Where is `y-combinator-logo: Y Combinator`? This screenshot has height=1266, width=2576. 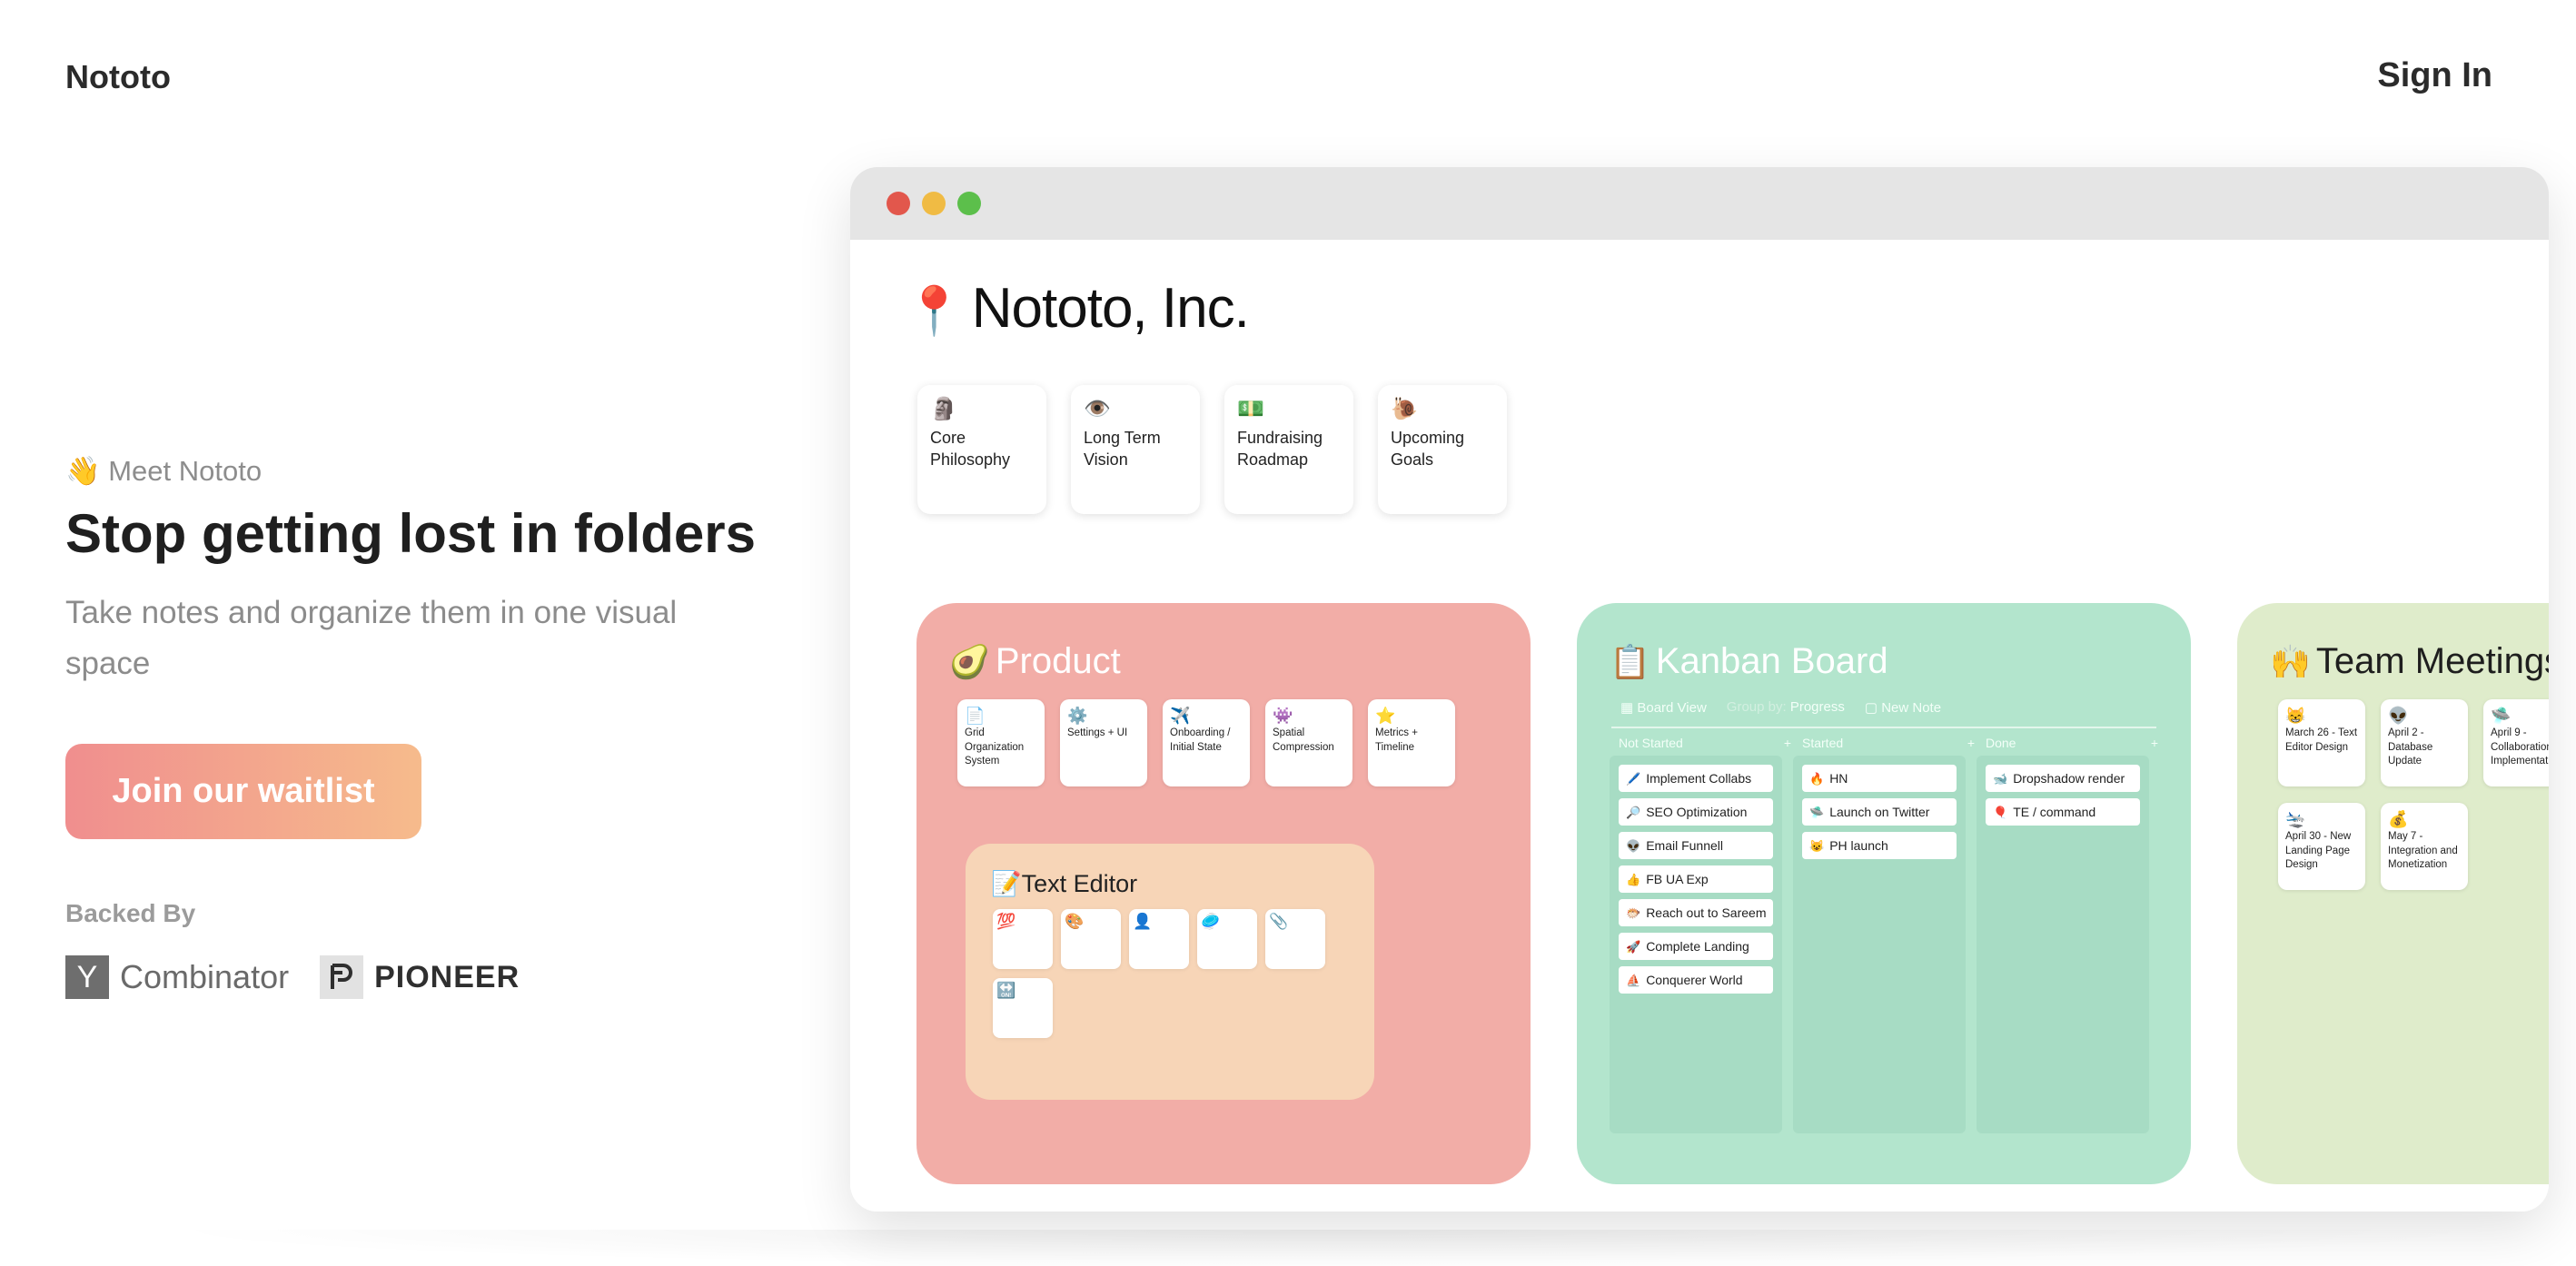
y-combinator-logo: Y Combinator is located at coordinates (177, 977).